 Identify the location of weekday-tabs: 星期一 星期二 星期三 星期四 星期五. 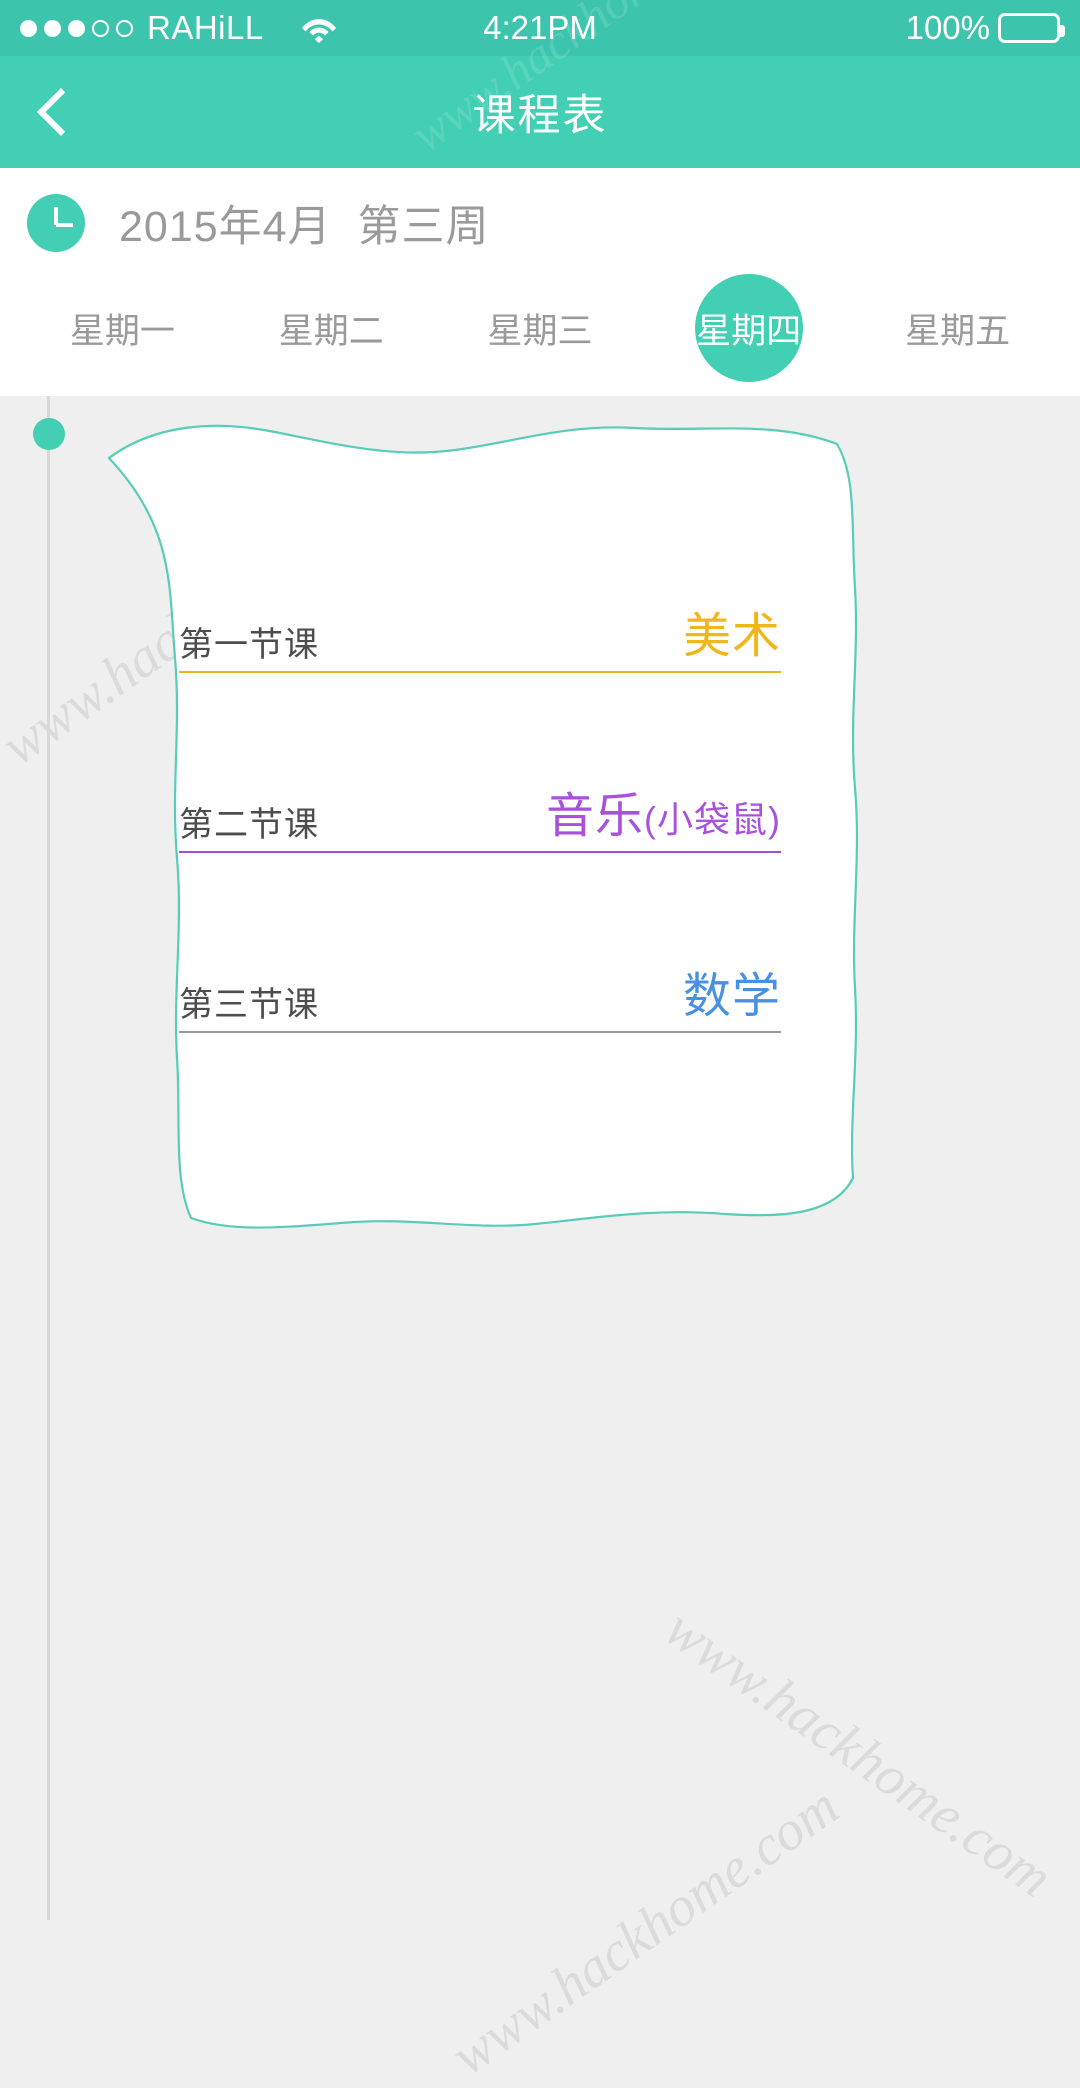
(540, 328).